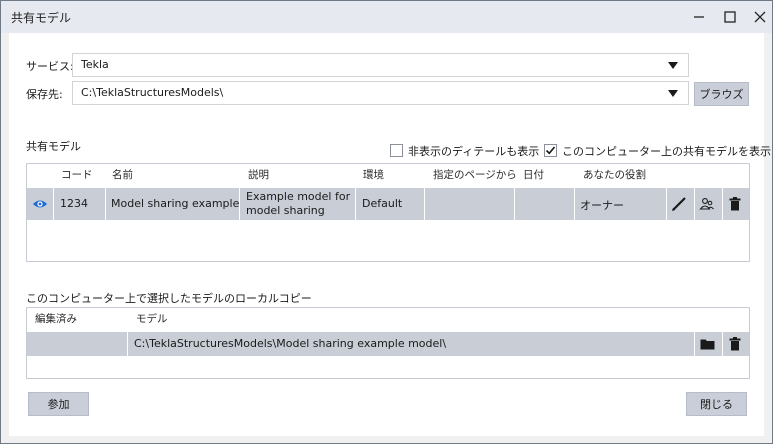  What do you see at coordinates (40, 204) in the screenshot?
I see `eye-icon` at bounding box center [40, 204].